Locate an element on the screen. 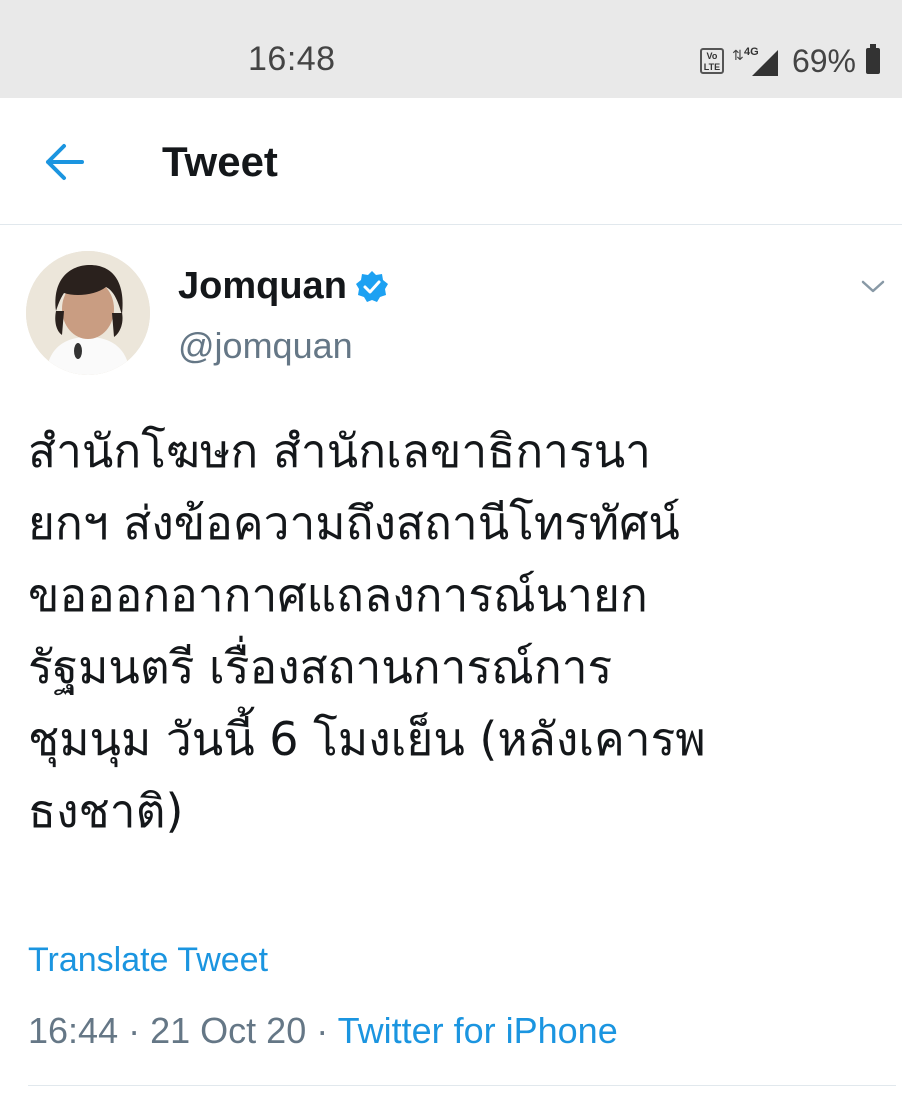 The image size is (902, 1100). tweet-menu-button is located at coordinates (873, 286).